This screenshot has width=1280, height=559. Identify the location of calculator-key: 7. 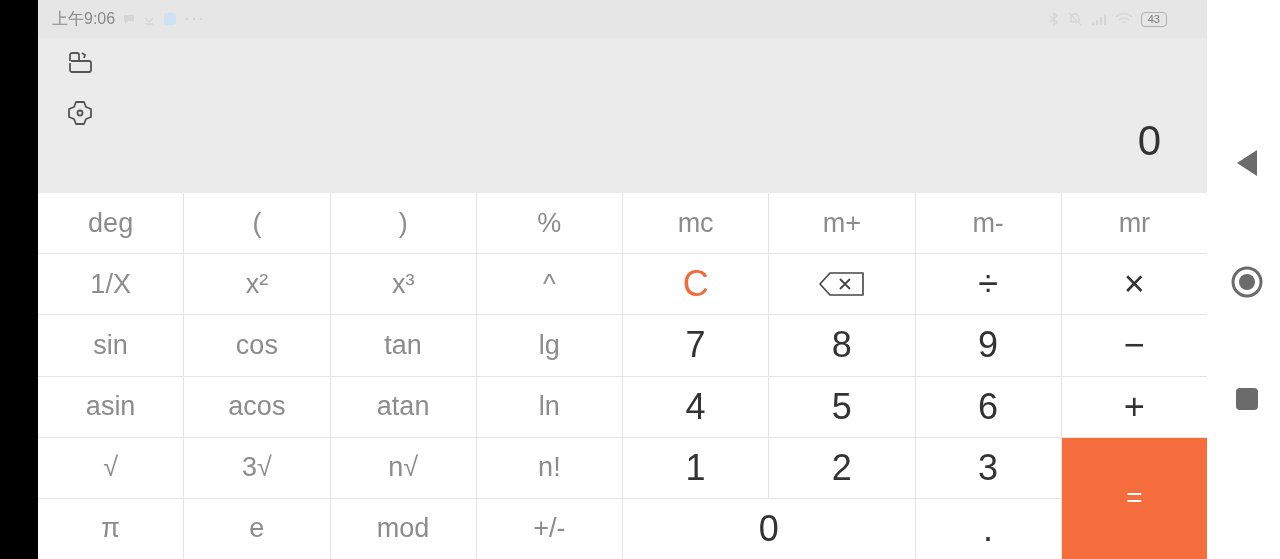
(696, 345).